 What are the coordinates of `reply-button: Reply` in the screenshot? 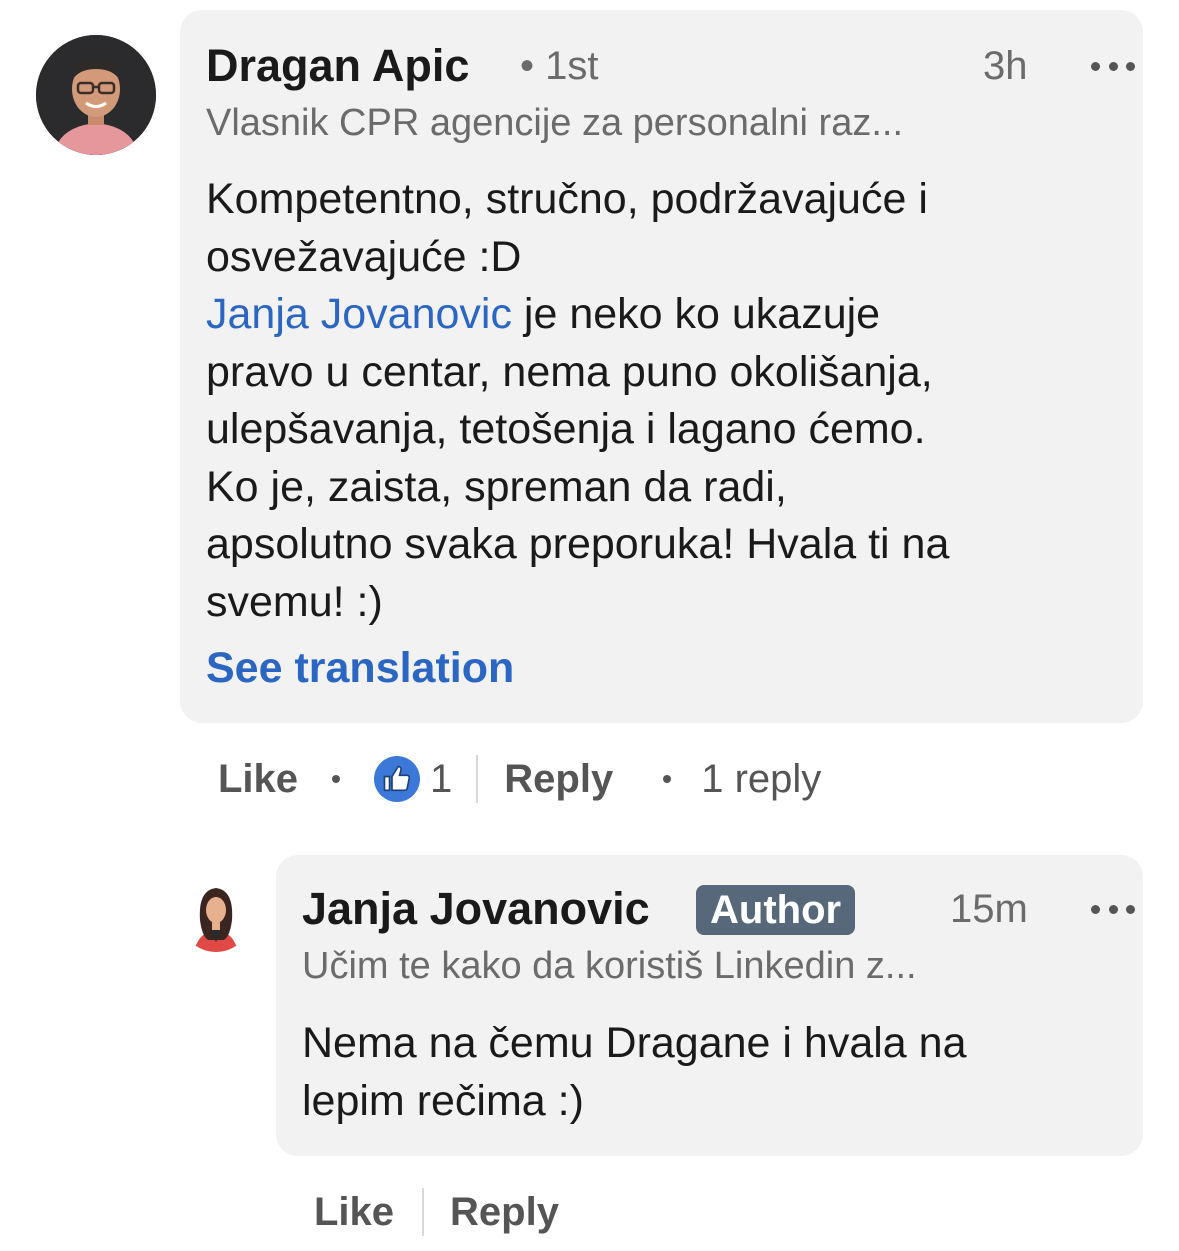 It's located at (558, 779).